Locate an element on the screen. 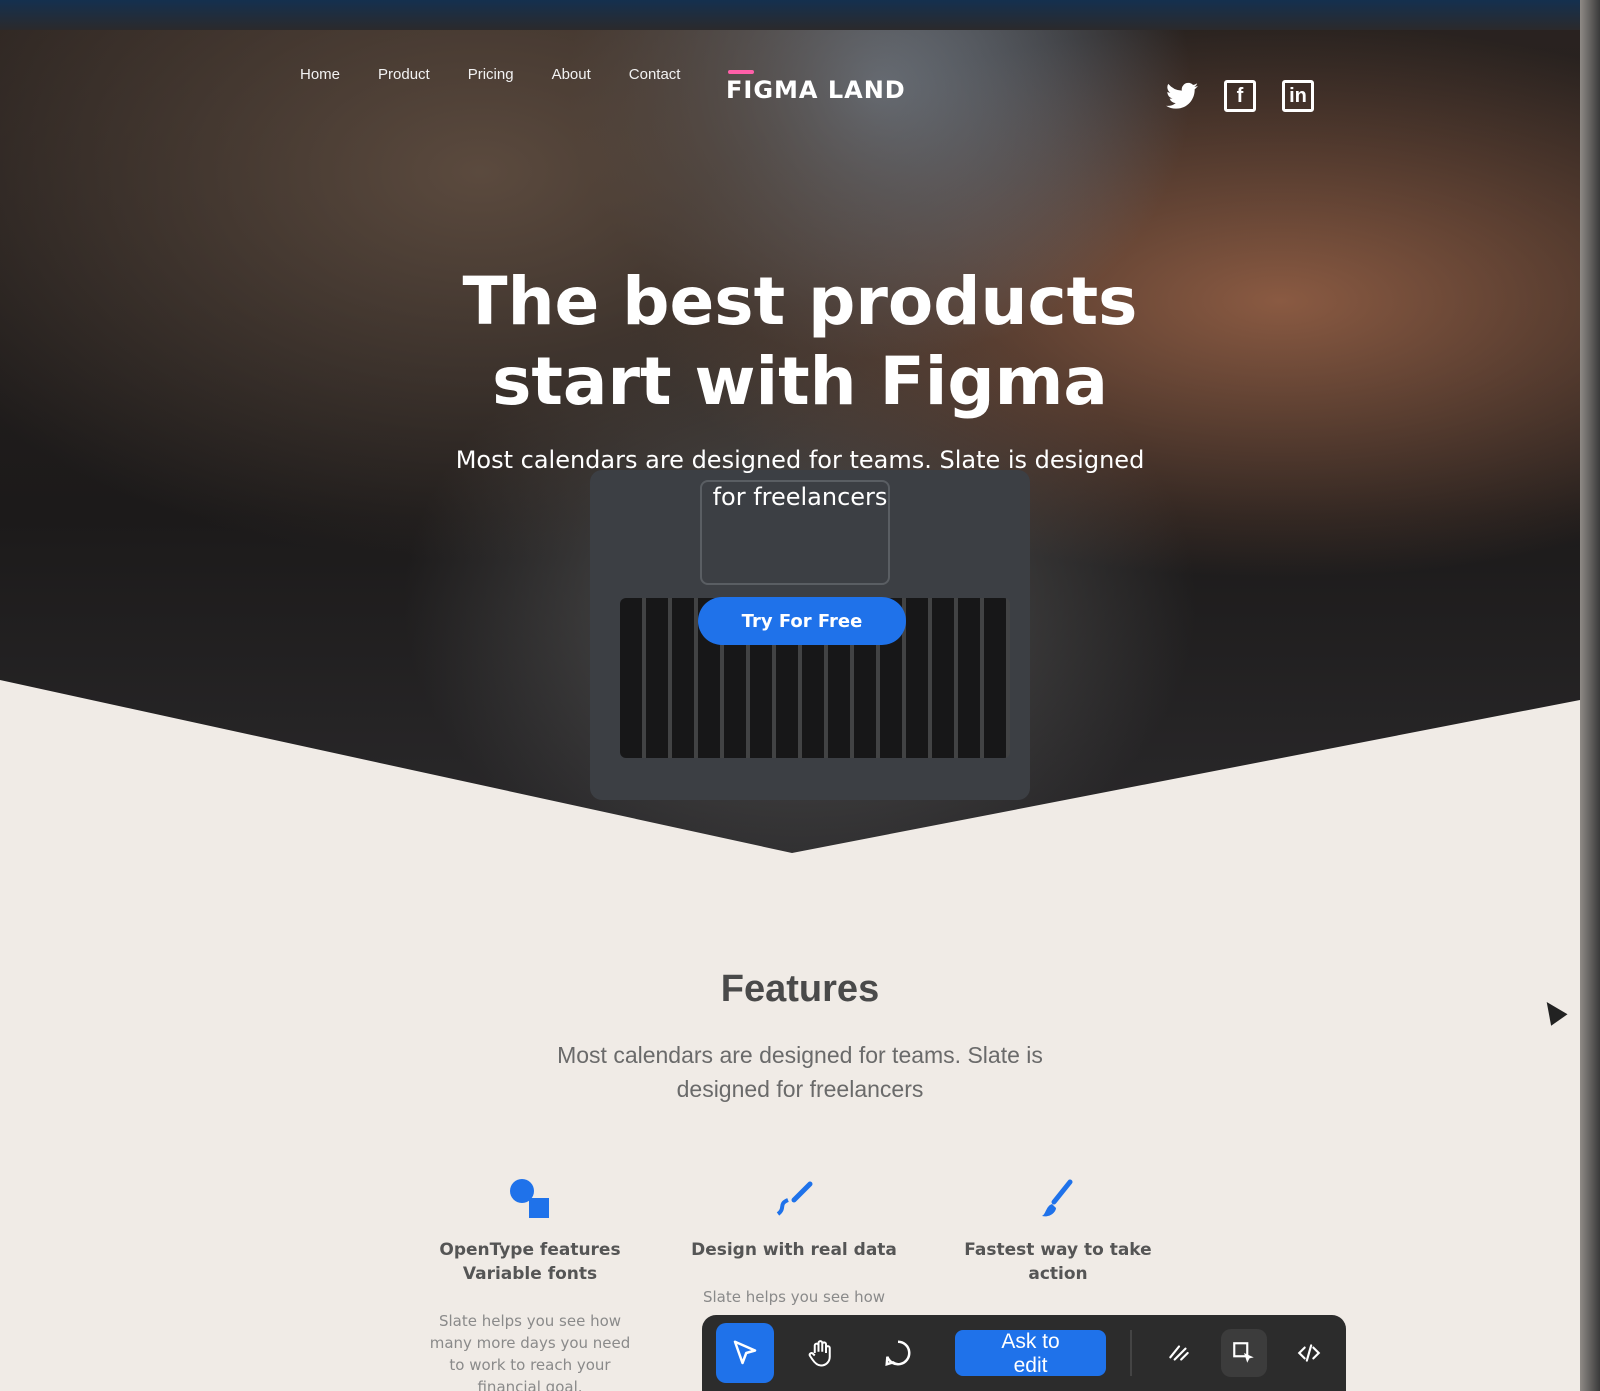  component-select-icon is located at coordinates (1244, 1353).